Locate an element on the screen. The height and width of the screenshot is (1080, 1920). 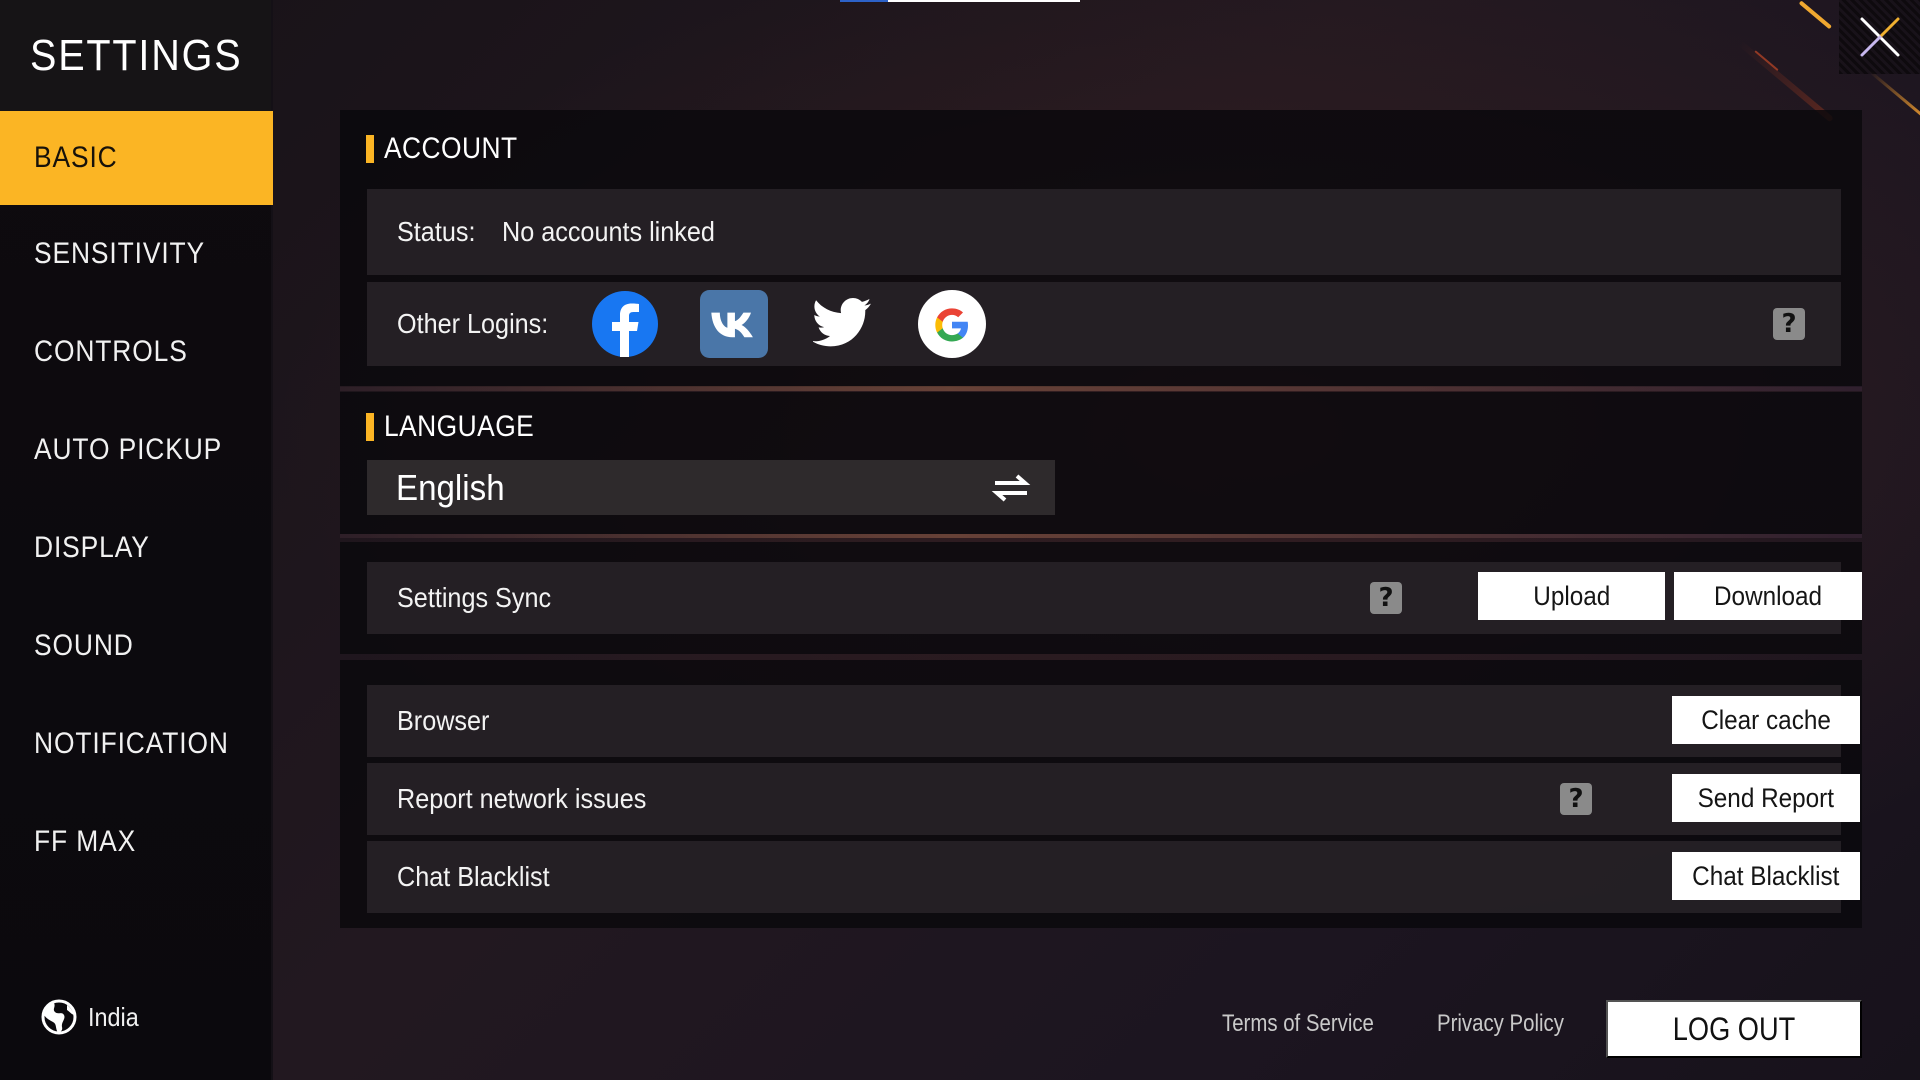
sidebar-item-ff-max: FF MAX is located at coordinates (135, 842).